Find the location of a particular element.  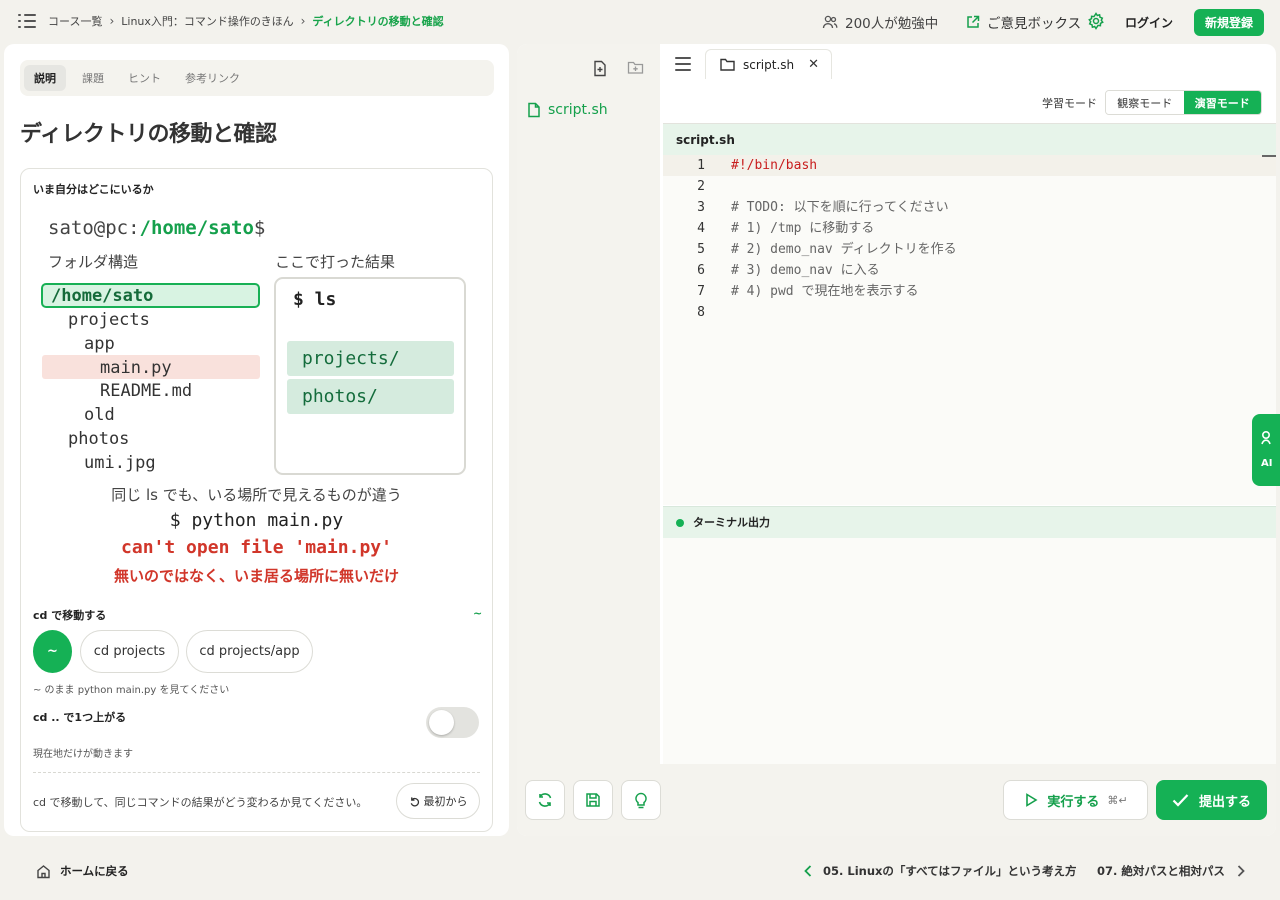

ai-tab-label: AI is located at coordinates (1267, 463).